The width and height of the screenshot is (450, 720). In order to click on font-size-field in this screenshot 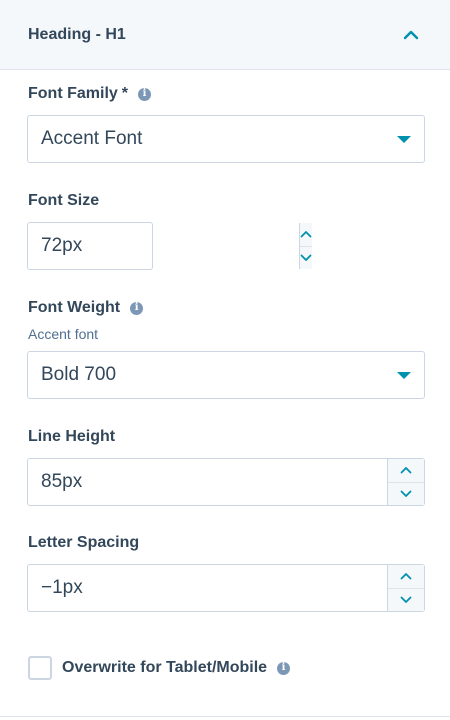, I will do `click(169, 246)`.